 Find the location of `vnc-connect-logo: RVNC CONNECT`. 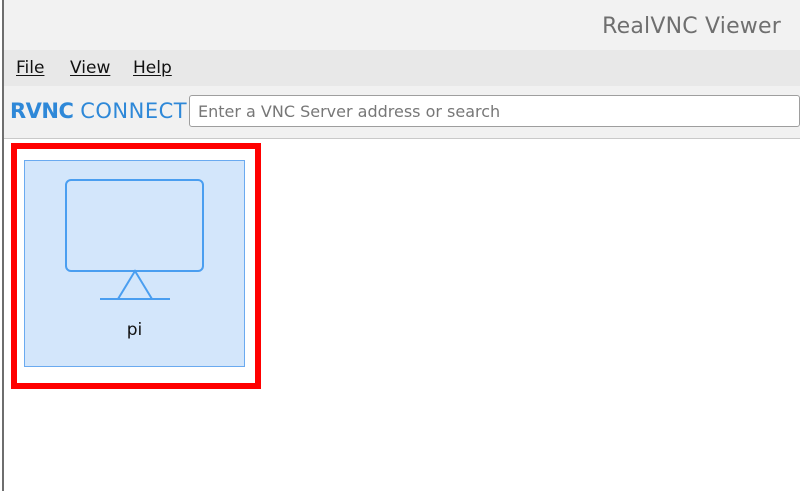

vnc-connect-logo: RVNC CONNECT is located at coordinates (98, 111).